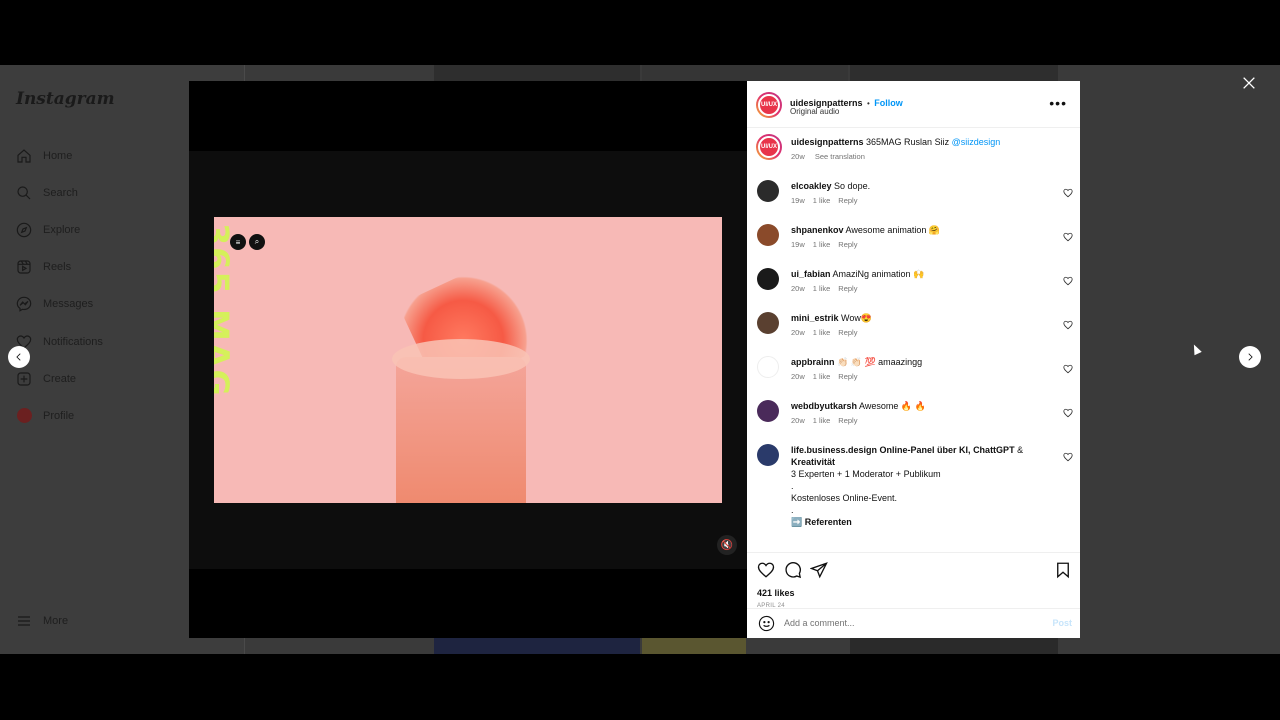 This screenshot has height=720, width=1280. What do you see at coordinates (58, 155) in the screenshot?
I see `sidebar-item-label: Home` at bounding box center [58, 155].